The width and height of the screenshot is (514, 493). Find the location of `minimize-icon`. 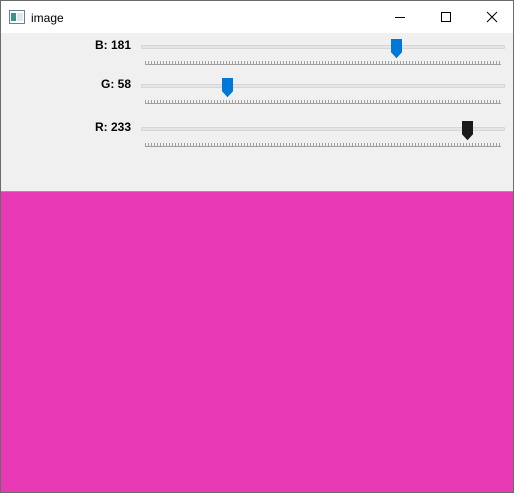

minimize-icon is located at coordinates (400, 17).